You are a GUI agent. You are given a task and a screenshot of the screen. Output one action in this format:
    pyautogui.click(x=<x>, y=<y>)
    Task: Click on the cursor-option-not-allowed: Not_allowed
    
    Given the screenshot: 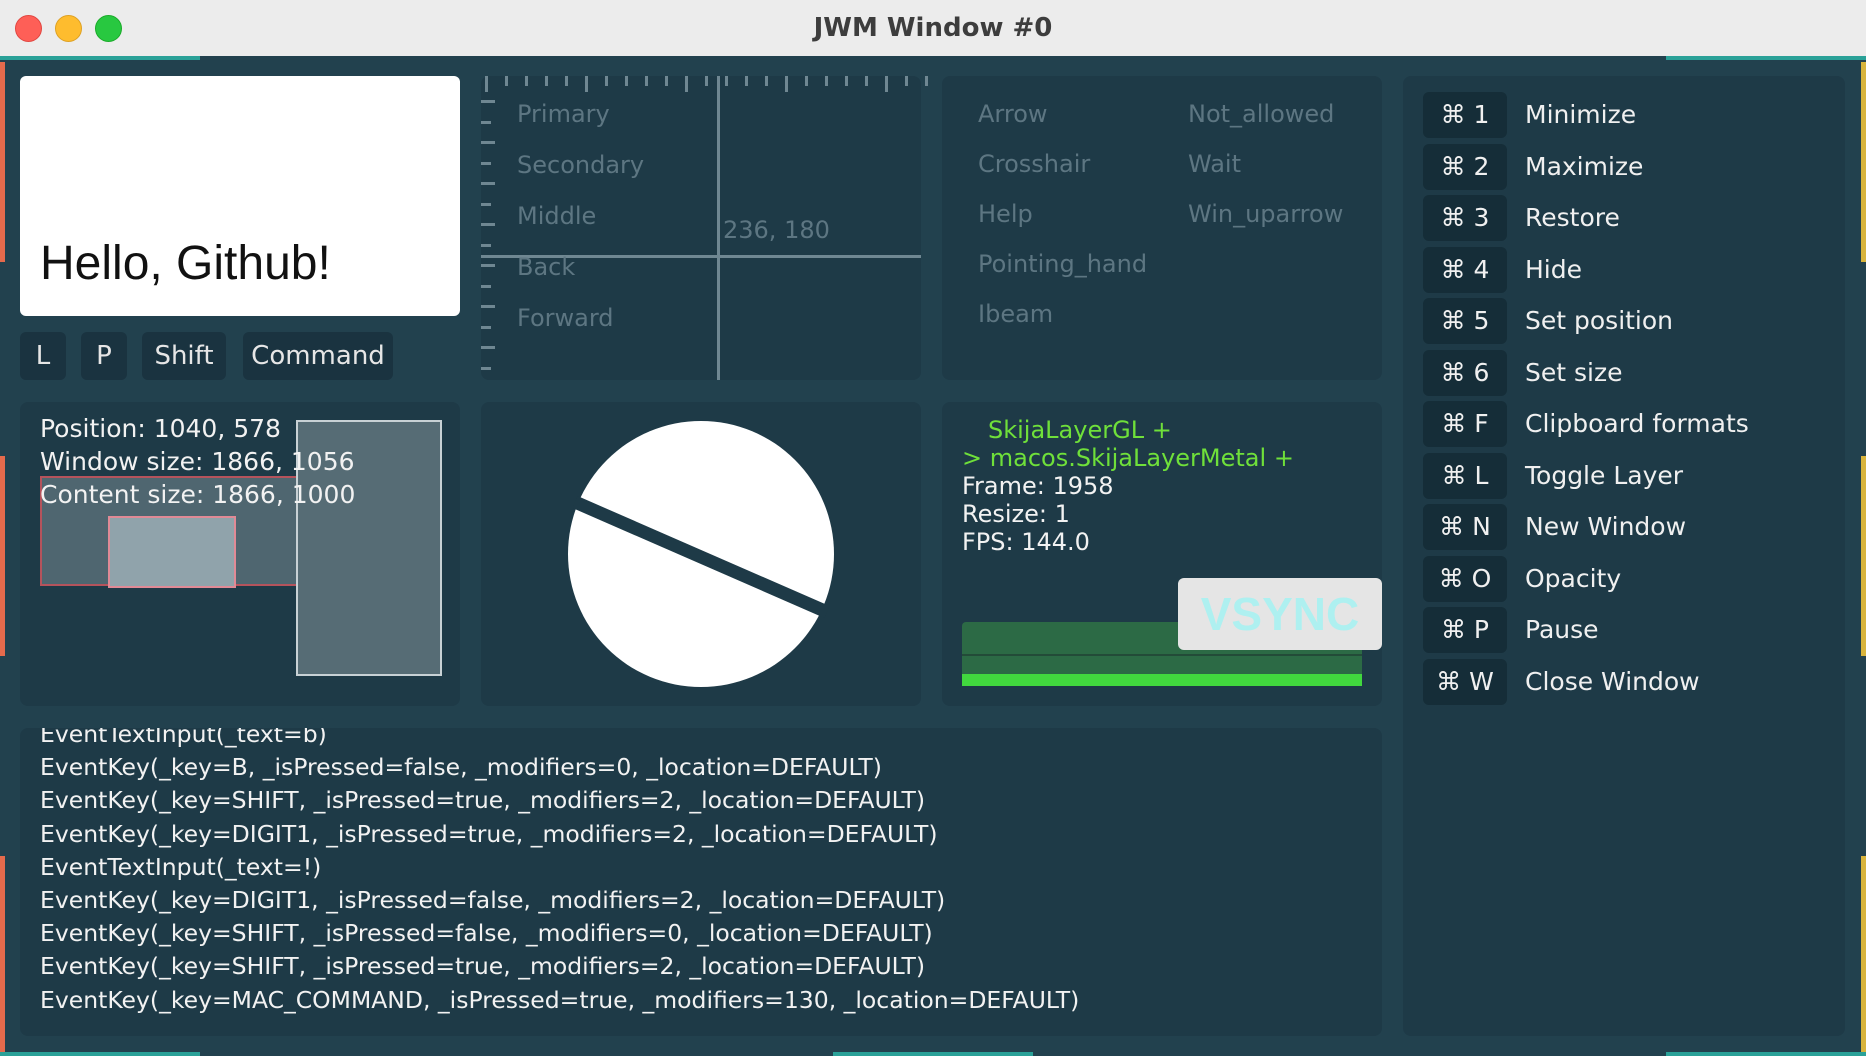 What is the action you would take?
    pyautogui.click(x=1261, y=114)
    